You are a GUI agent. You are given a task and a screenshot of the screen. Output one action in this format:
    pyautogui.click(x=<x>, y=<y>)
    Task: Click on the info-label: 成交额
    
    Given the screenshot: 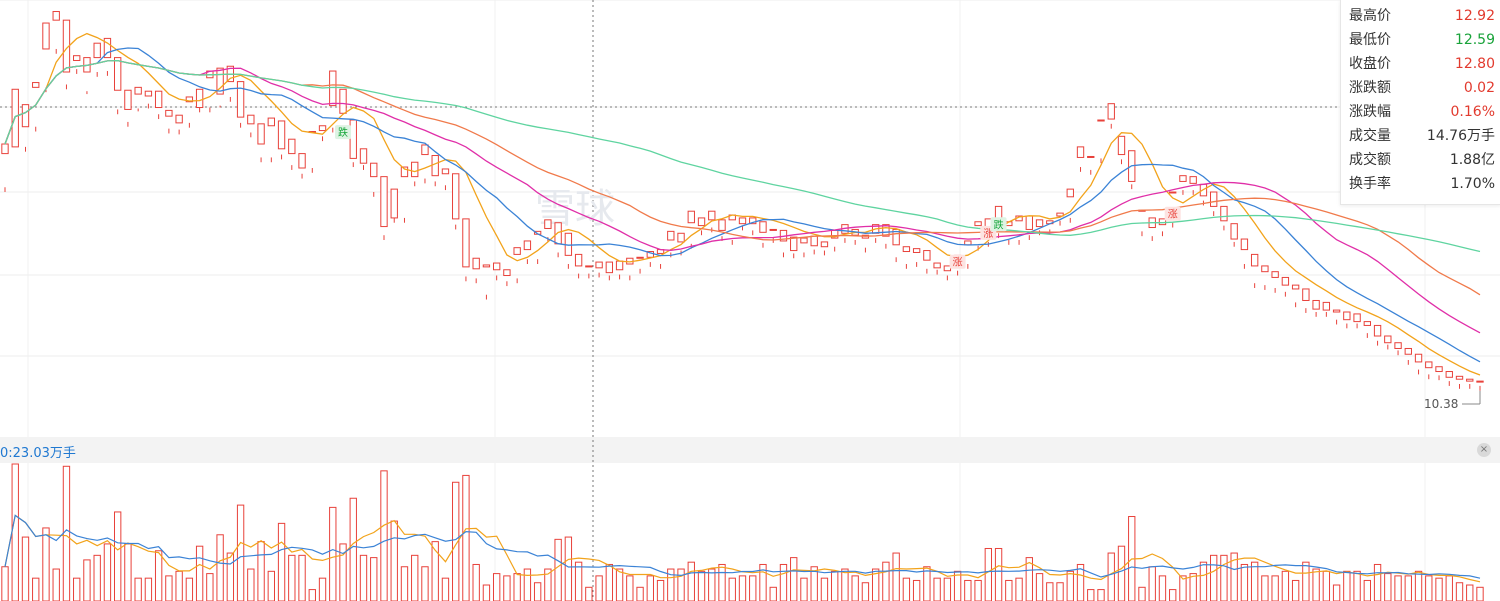 What is the action you would take?
    pyautogui.click(x=1370, y=160)
    